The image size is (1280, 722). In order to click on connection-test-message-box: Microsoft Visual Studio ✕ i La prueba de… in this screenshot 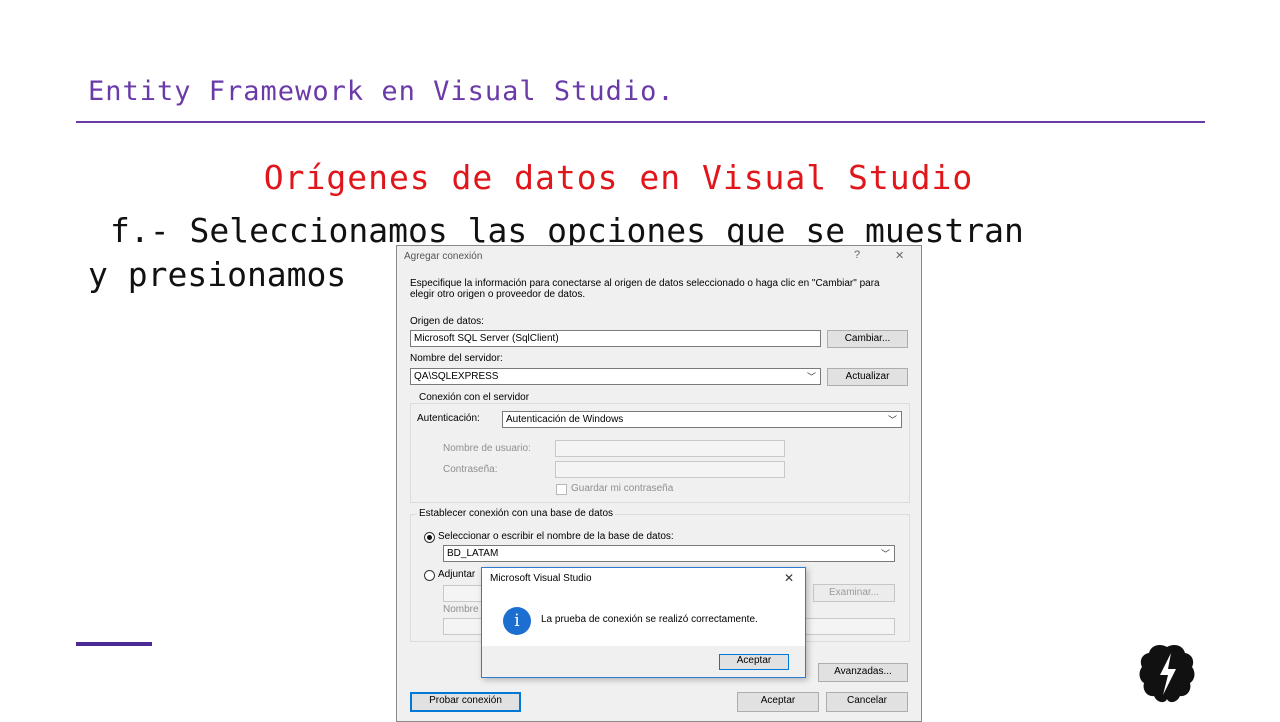, I will do `click(643, 622)`.